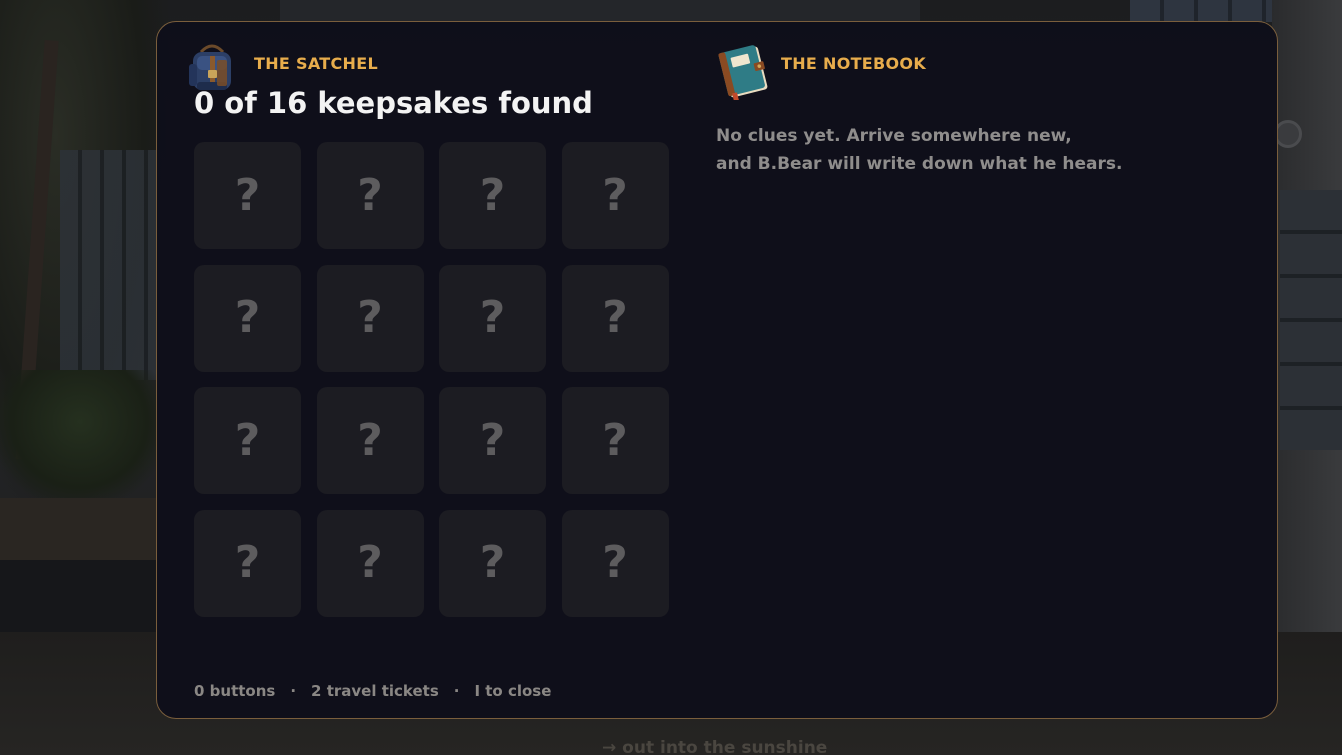  Describe the element at coordinates (1311, 320) in the screenshot. I see `background-window-right` at that location.